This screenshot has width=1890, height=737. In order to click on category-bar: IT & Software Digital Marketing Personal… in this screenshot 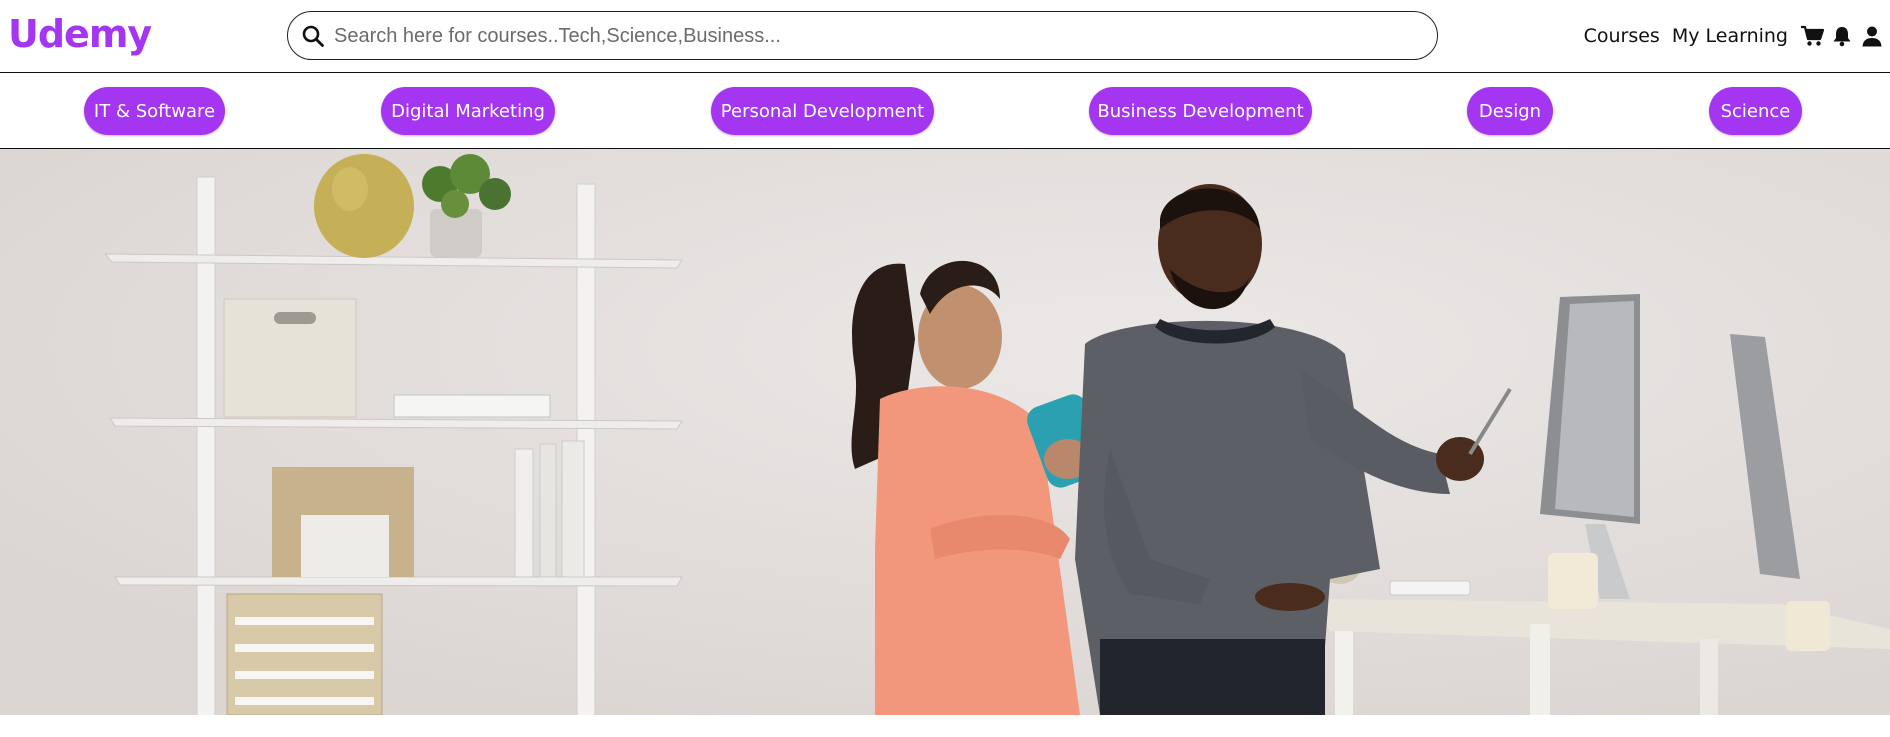, I will do `click(945, 111)`.